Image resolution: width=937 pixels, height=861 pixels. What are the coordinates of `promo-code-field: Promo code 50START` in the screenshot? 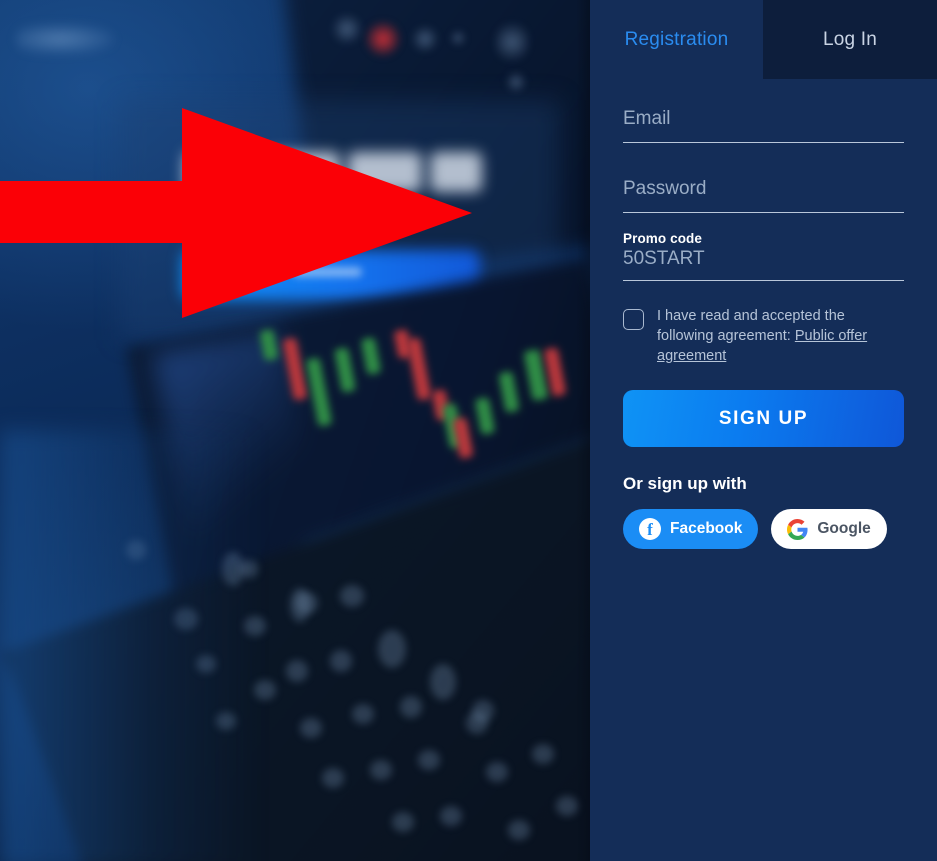 It's located at (763, 256).